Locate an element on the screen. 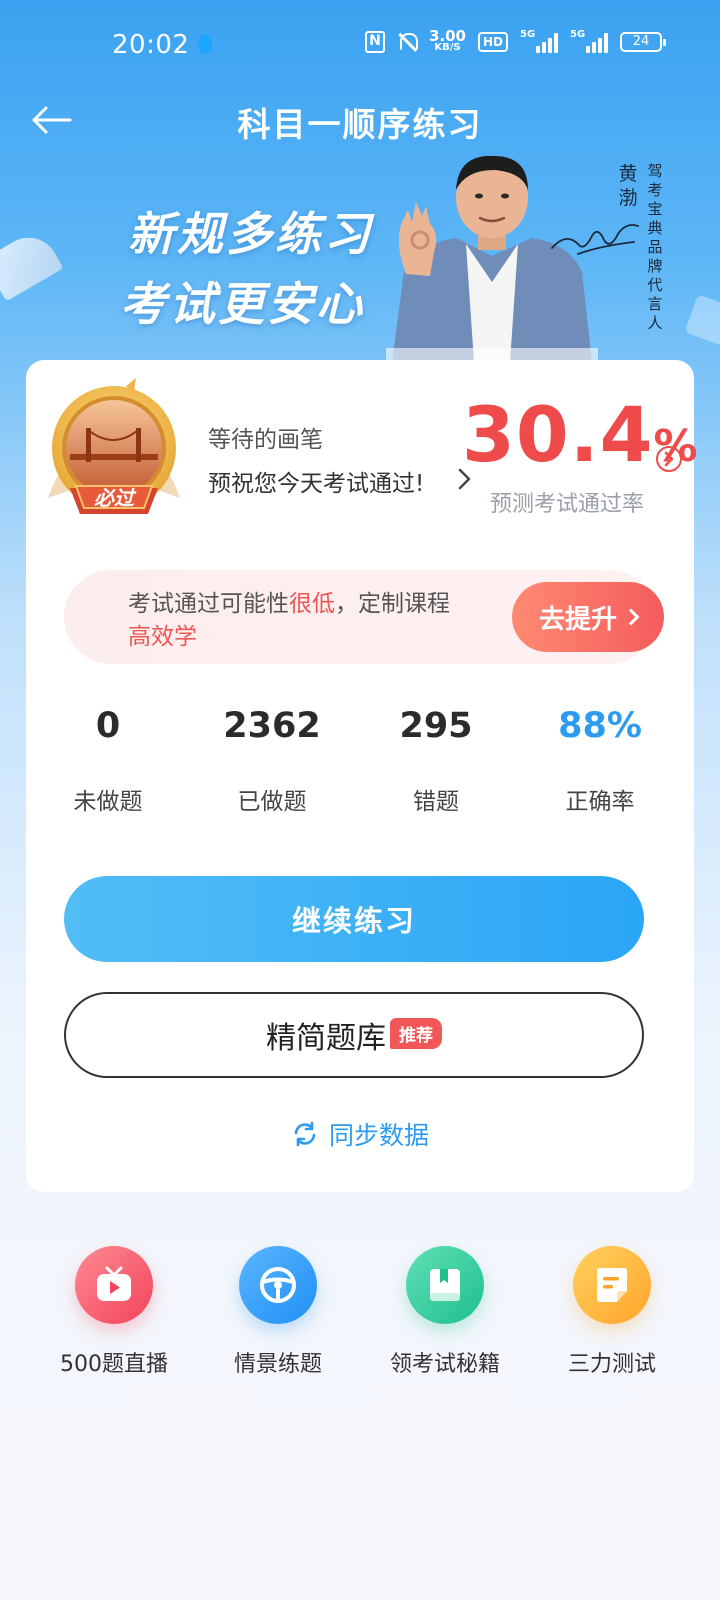 The image size is (720, 1600). sync-data-button: 同步数据 is located at coordinates (360, 1134).